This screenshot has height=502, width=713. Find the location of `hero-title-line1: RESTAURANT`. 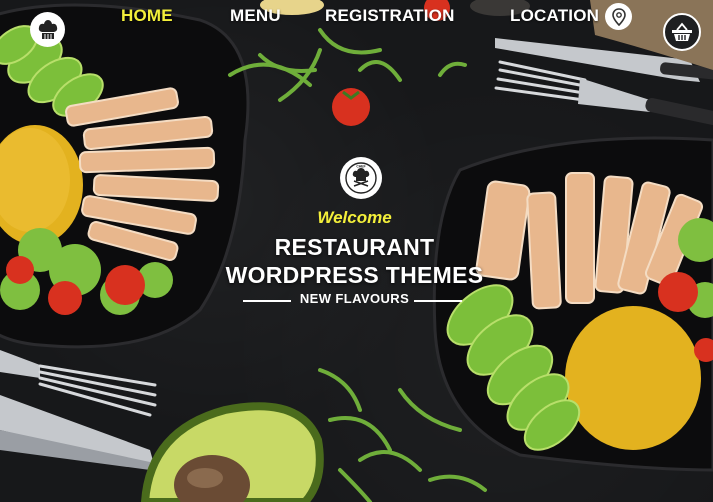

hero-title-line1: RESTAURANT is located at coordinates (354, 247).